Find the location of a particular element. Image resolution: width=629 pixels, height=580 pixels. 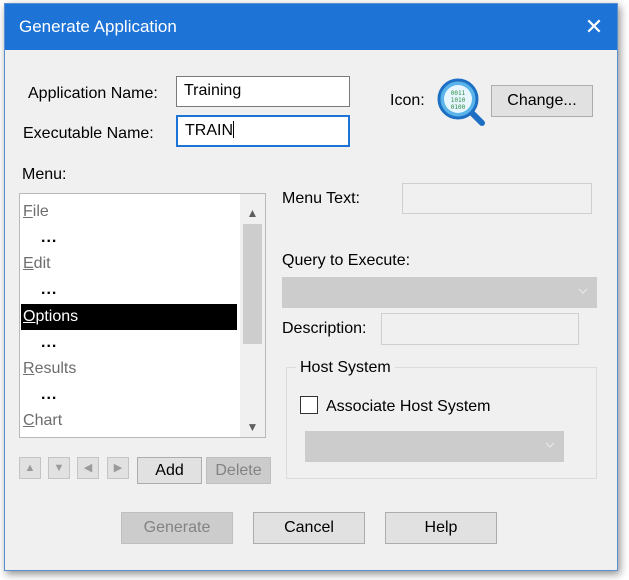

window-title: Generate Application is located at coordinates (98, 26).